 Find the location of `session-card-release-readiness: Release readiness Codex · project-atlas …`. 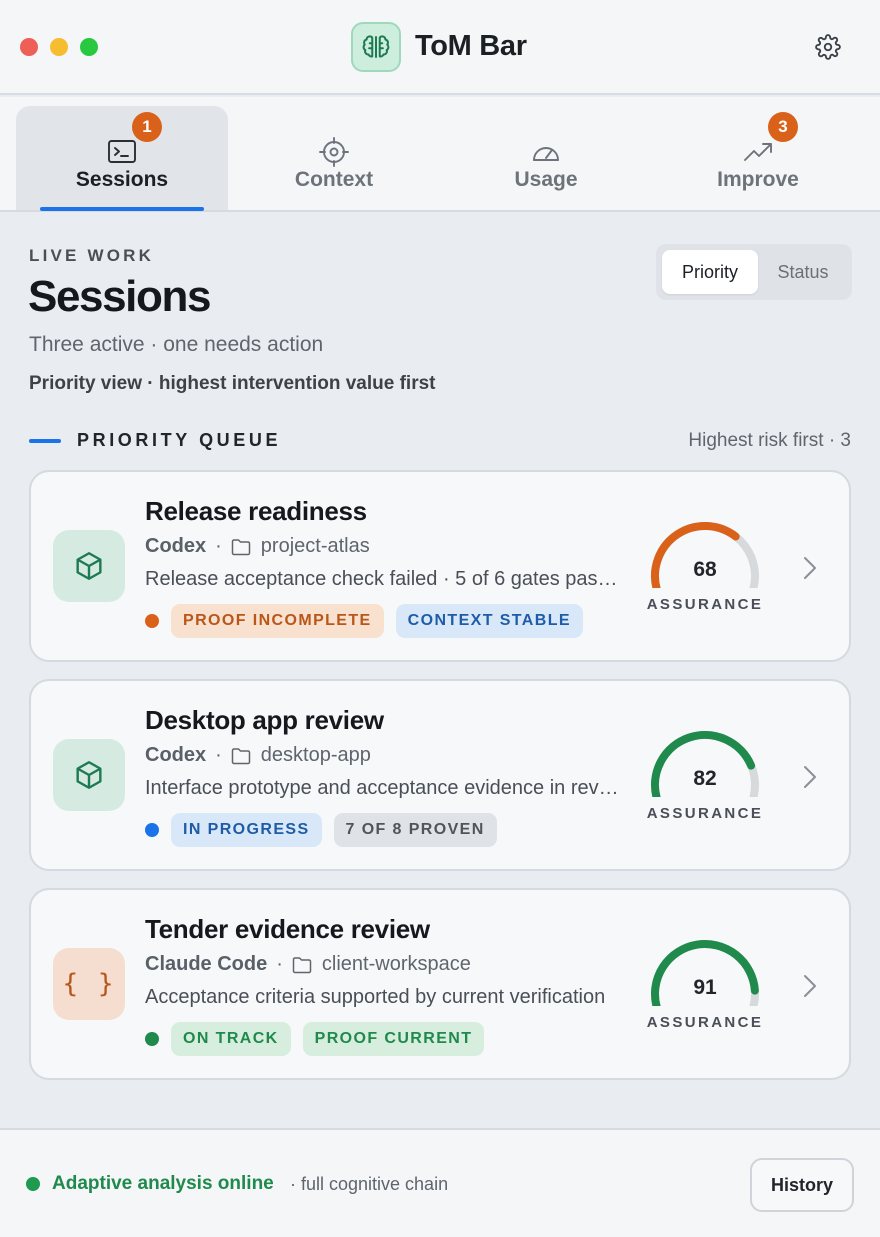

session-card-release-readiness: Release readiness Codex · project-atlas … is located at coordinates (440, 566).